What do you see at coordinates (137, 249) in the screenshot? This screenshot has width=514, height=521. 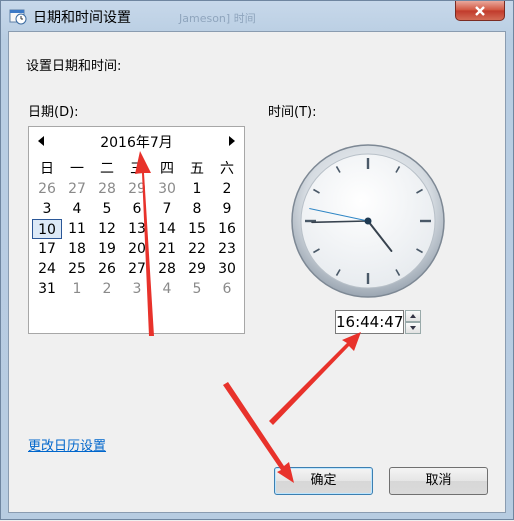 I see `calendar-day: 20` at bounding box center [137, 249].